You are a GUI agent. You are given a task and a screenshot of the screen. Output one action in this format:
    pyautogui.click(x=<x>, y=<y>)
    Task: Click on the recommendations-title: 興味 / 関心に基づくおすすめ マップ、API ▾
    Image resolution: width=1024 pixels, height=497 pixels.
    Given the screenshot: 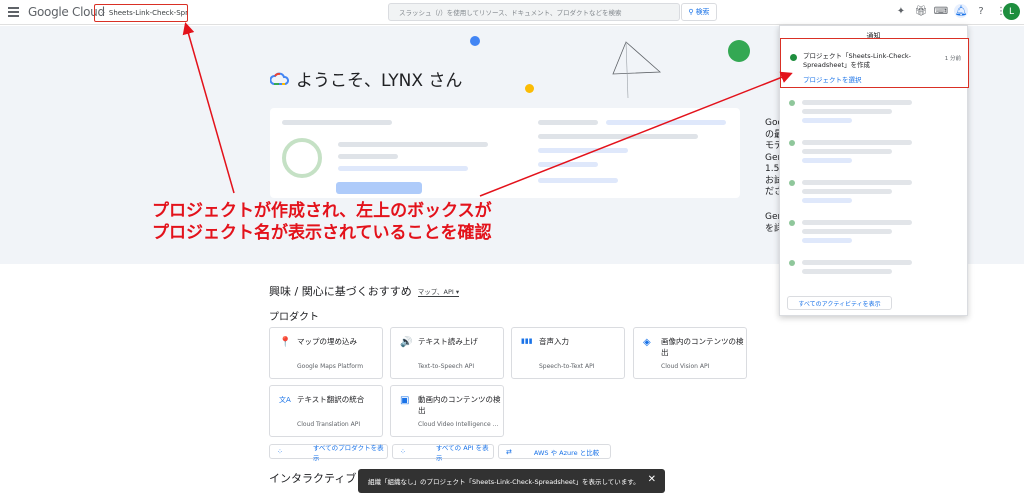 What is the action you would take?
    pyautogui.click(x=364, y=291)
    